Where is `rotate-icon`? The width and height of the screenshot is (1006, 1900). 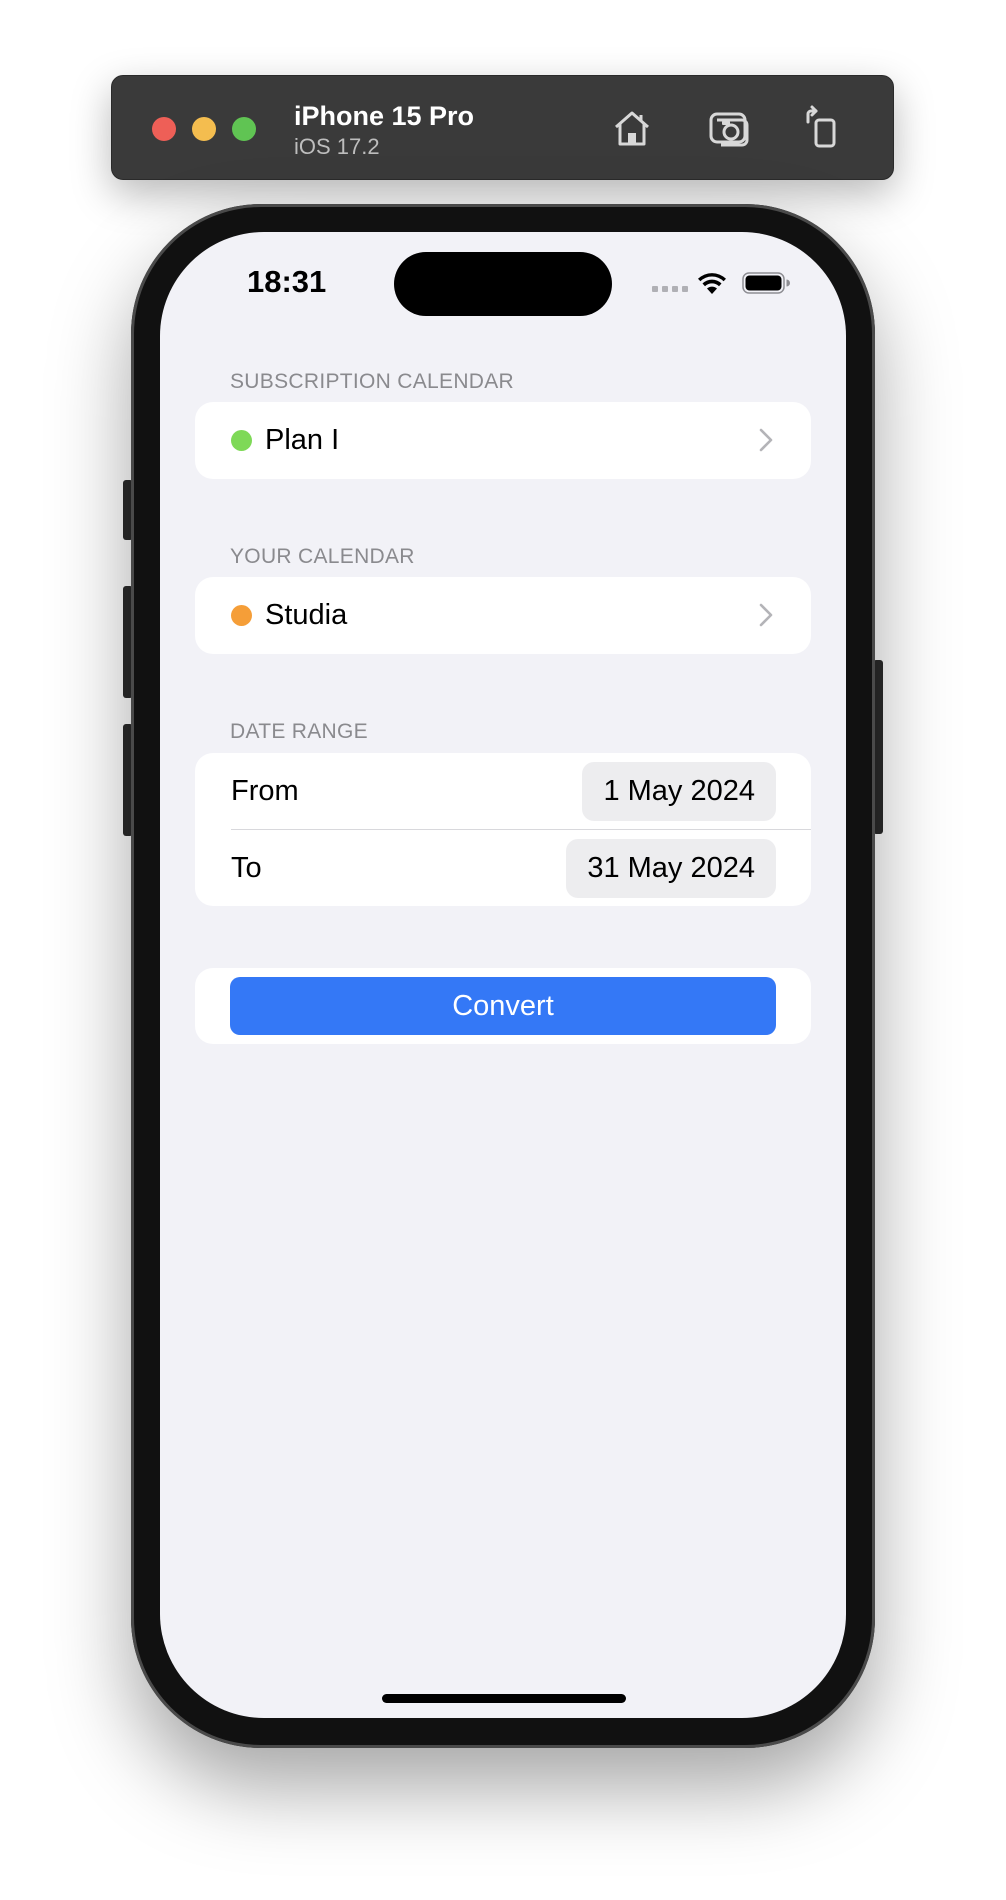
rotate-icon is located at coordinates (822, 128).